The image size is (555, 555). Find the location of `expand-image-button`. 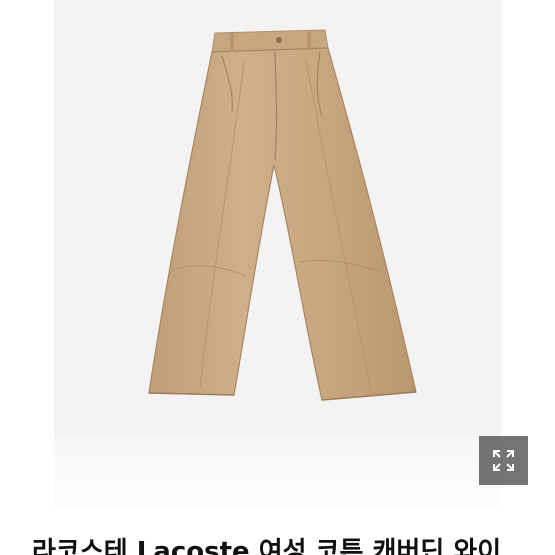

expand-image-button is located at coordinates (503, 460).